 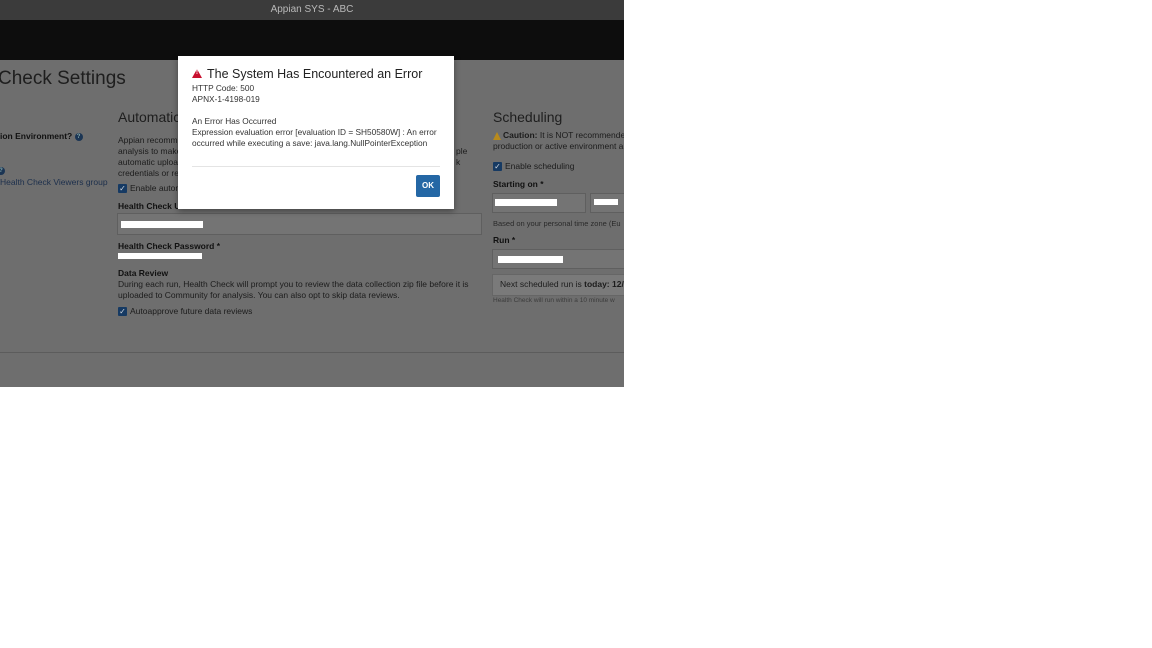 I want to click on automation-desc-line: Appian recomm, so click(x=148, y=140).